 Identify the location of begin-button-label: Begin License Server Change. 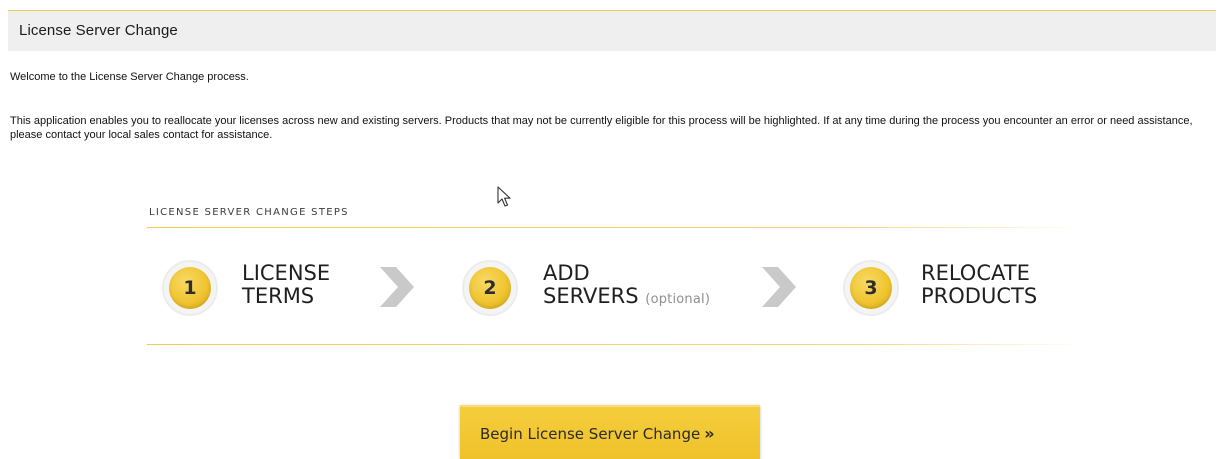
(590, 434).